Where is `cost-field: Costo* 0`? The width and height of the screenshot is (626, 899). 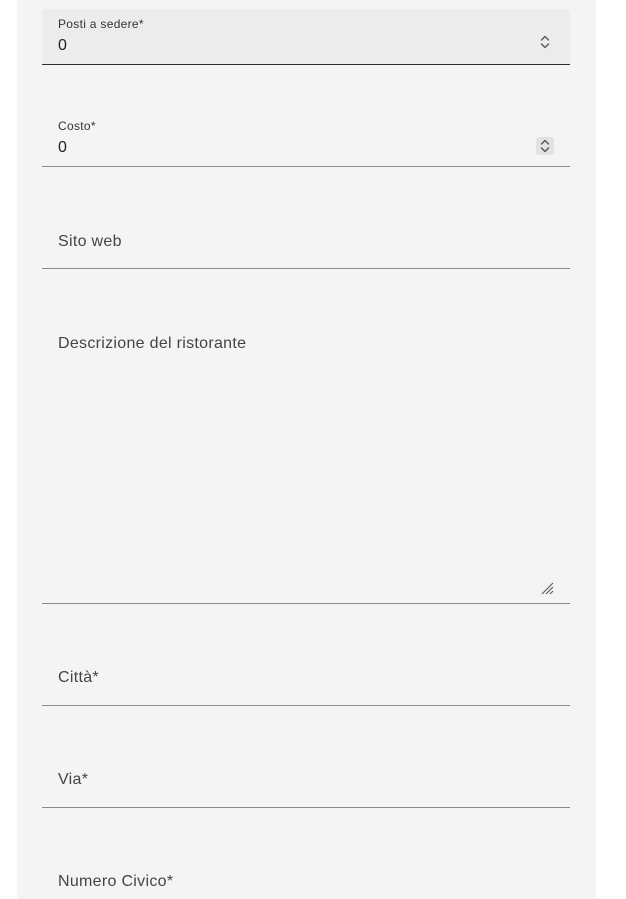
cost-field: Costo* 0 is located at coordinates (306, 139).